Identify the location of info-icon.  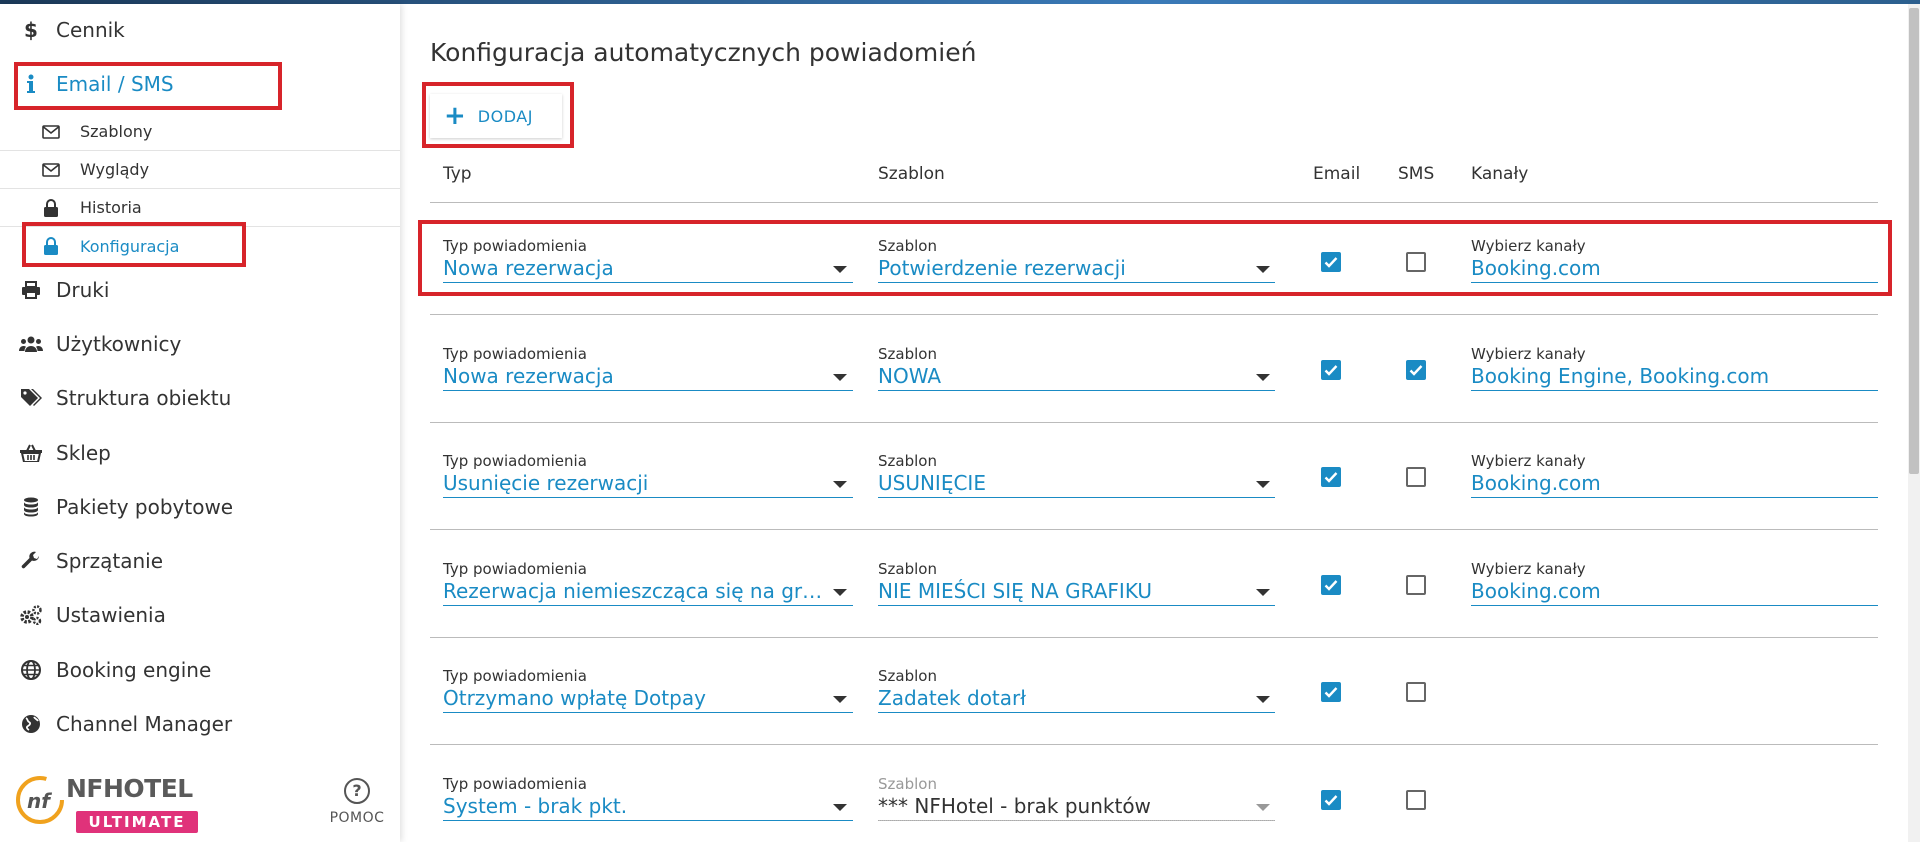
(31, 84).